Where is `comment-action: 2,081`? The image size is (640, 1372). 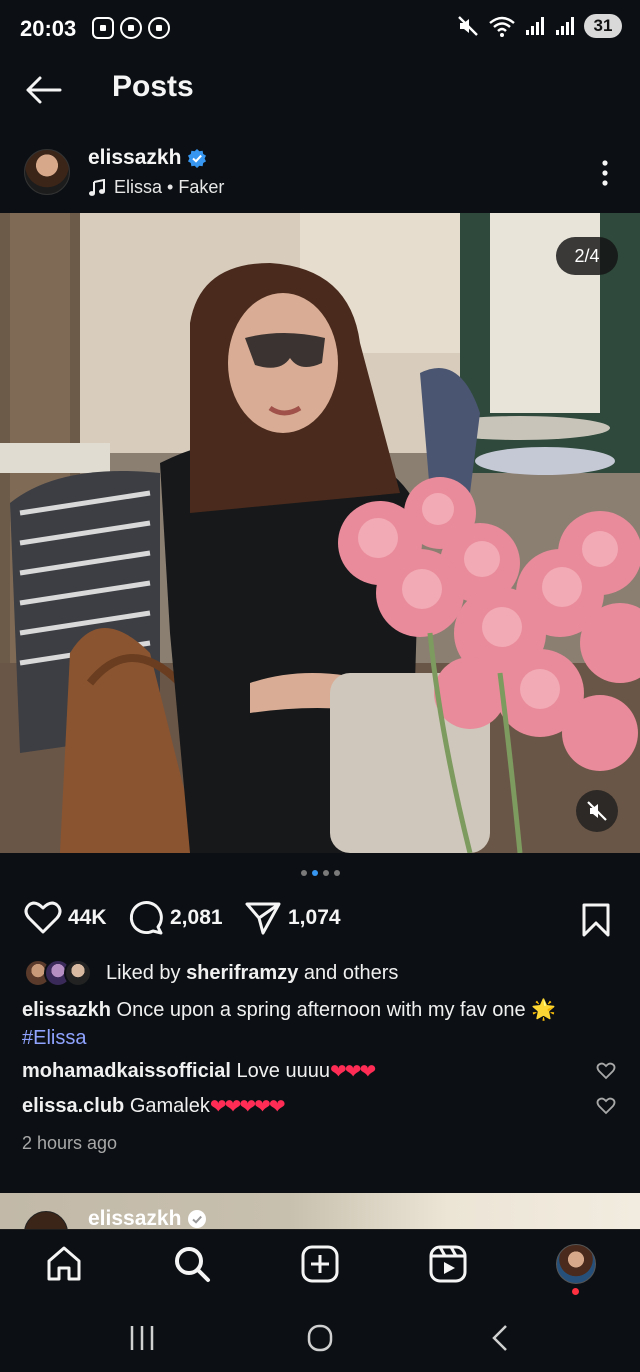
comment-action: 2,081 is located at coordinates (175, 918).